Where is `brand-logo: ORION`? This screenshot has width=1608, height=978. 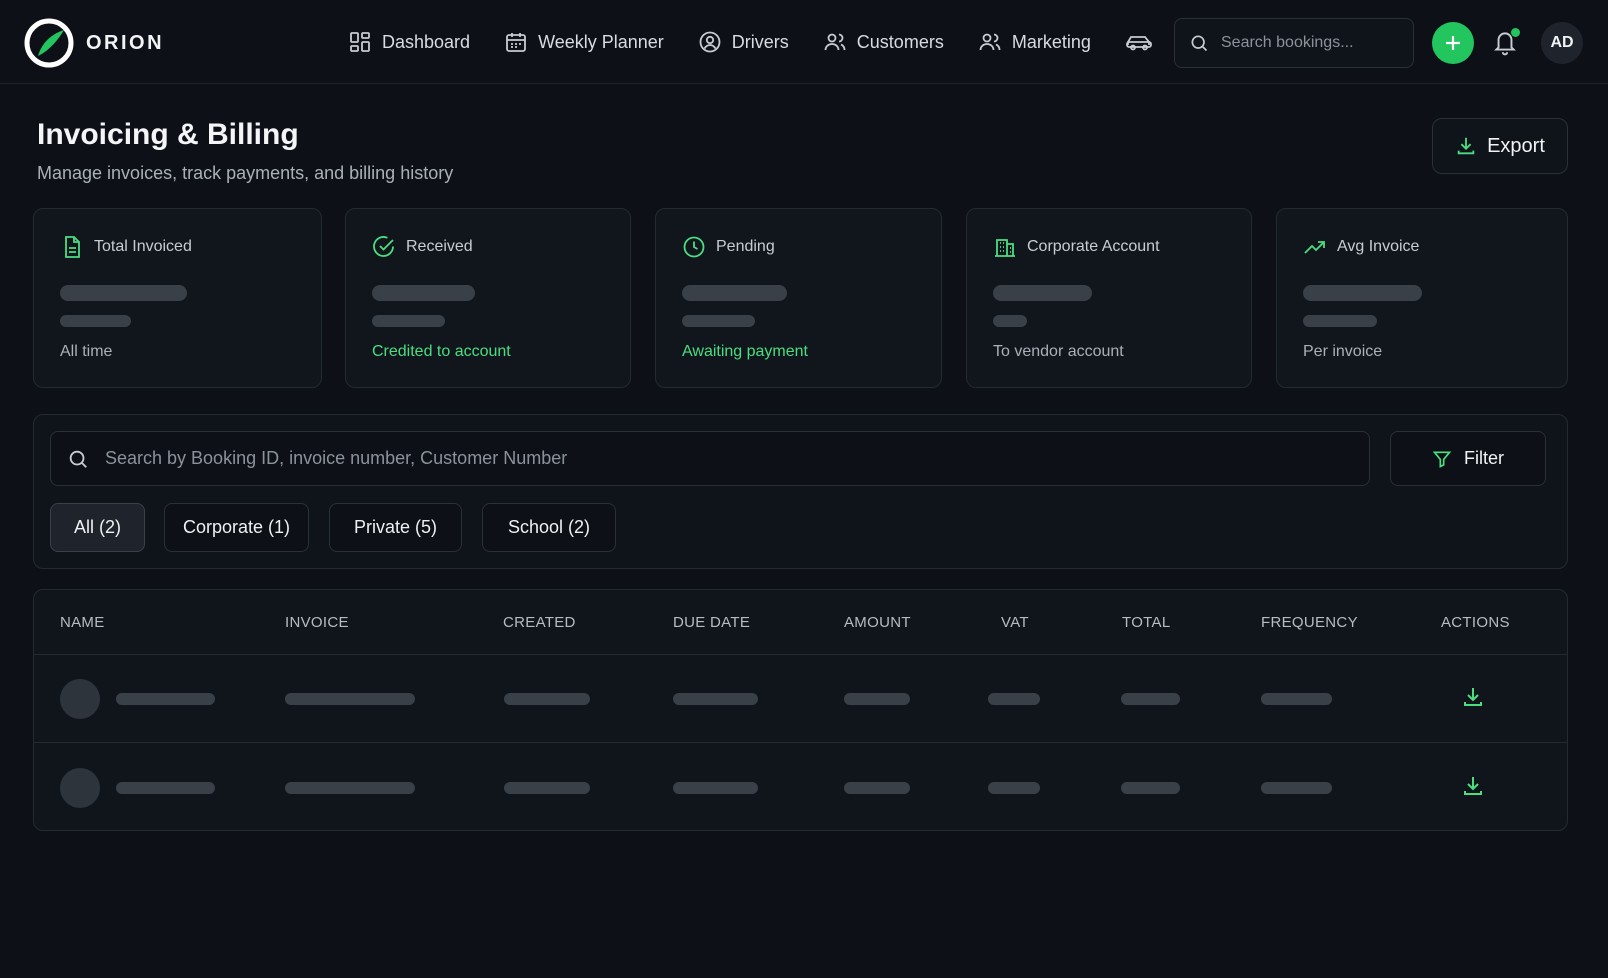
brand-logo: ORION is located at coordinates (94, 43).